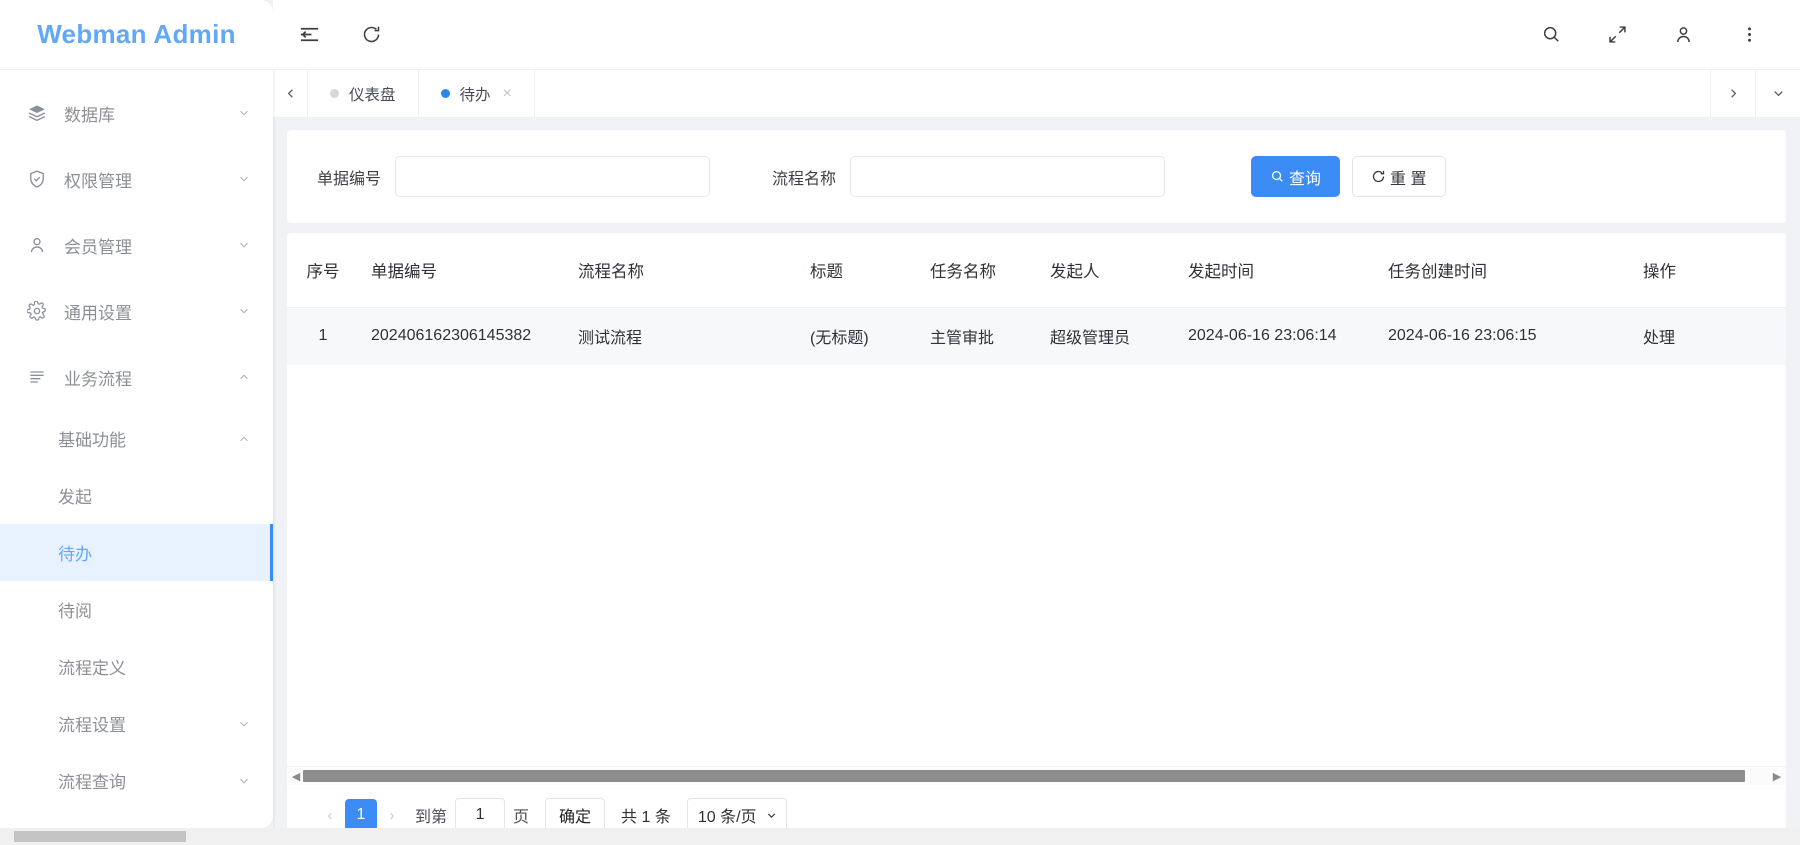 The width and height of the screenshot is (1800, 845). Describe the element at coordinates (136, 609) in the screenshot. I see `sidebar-item-toread: 待阅` at that location.